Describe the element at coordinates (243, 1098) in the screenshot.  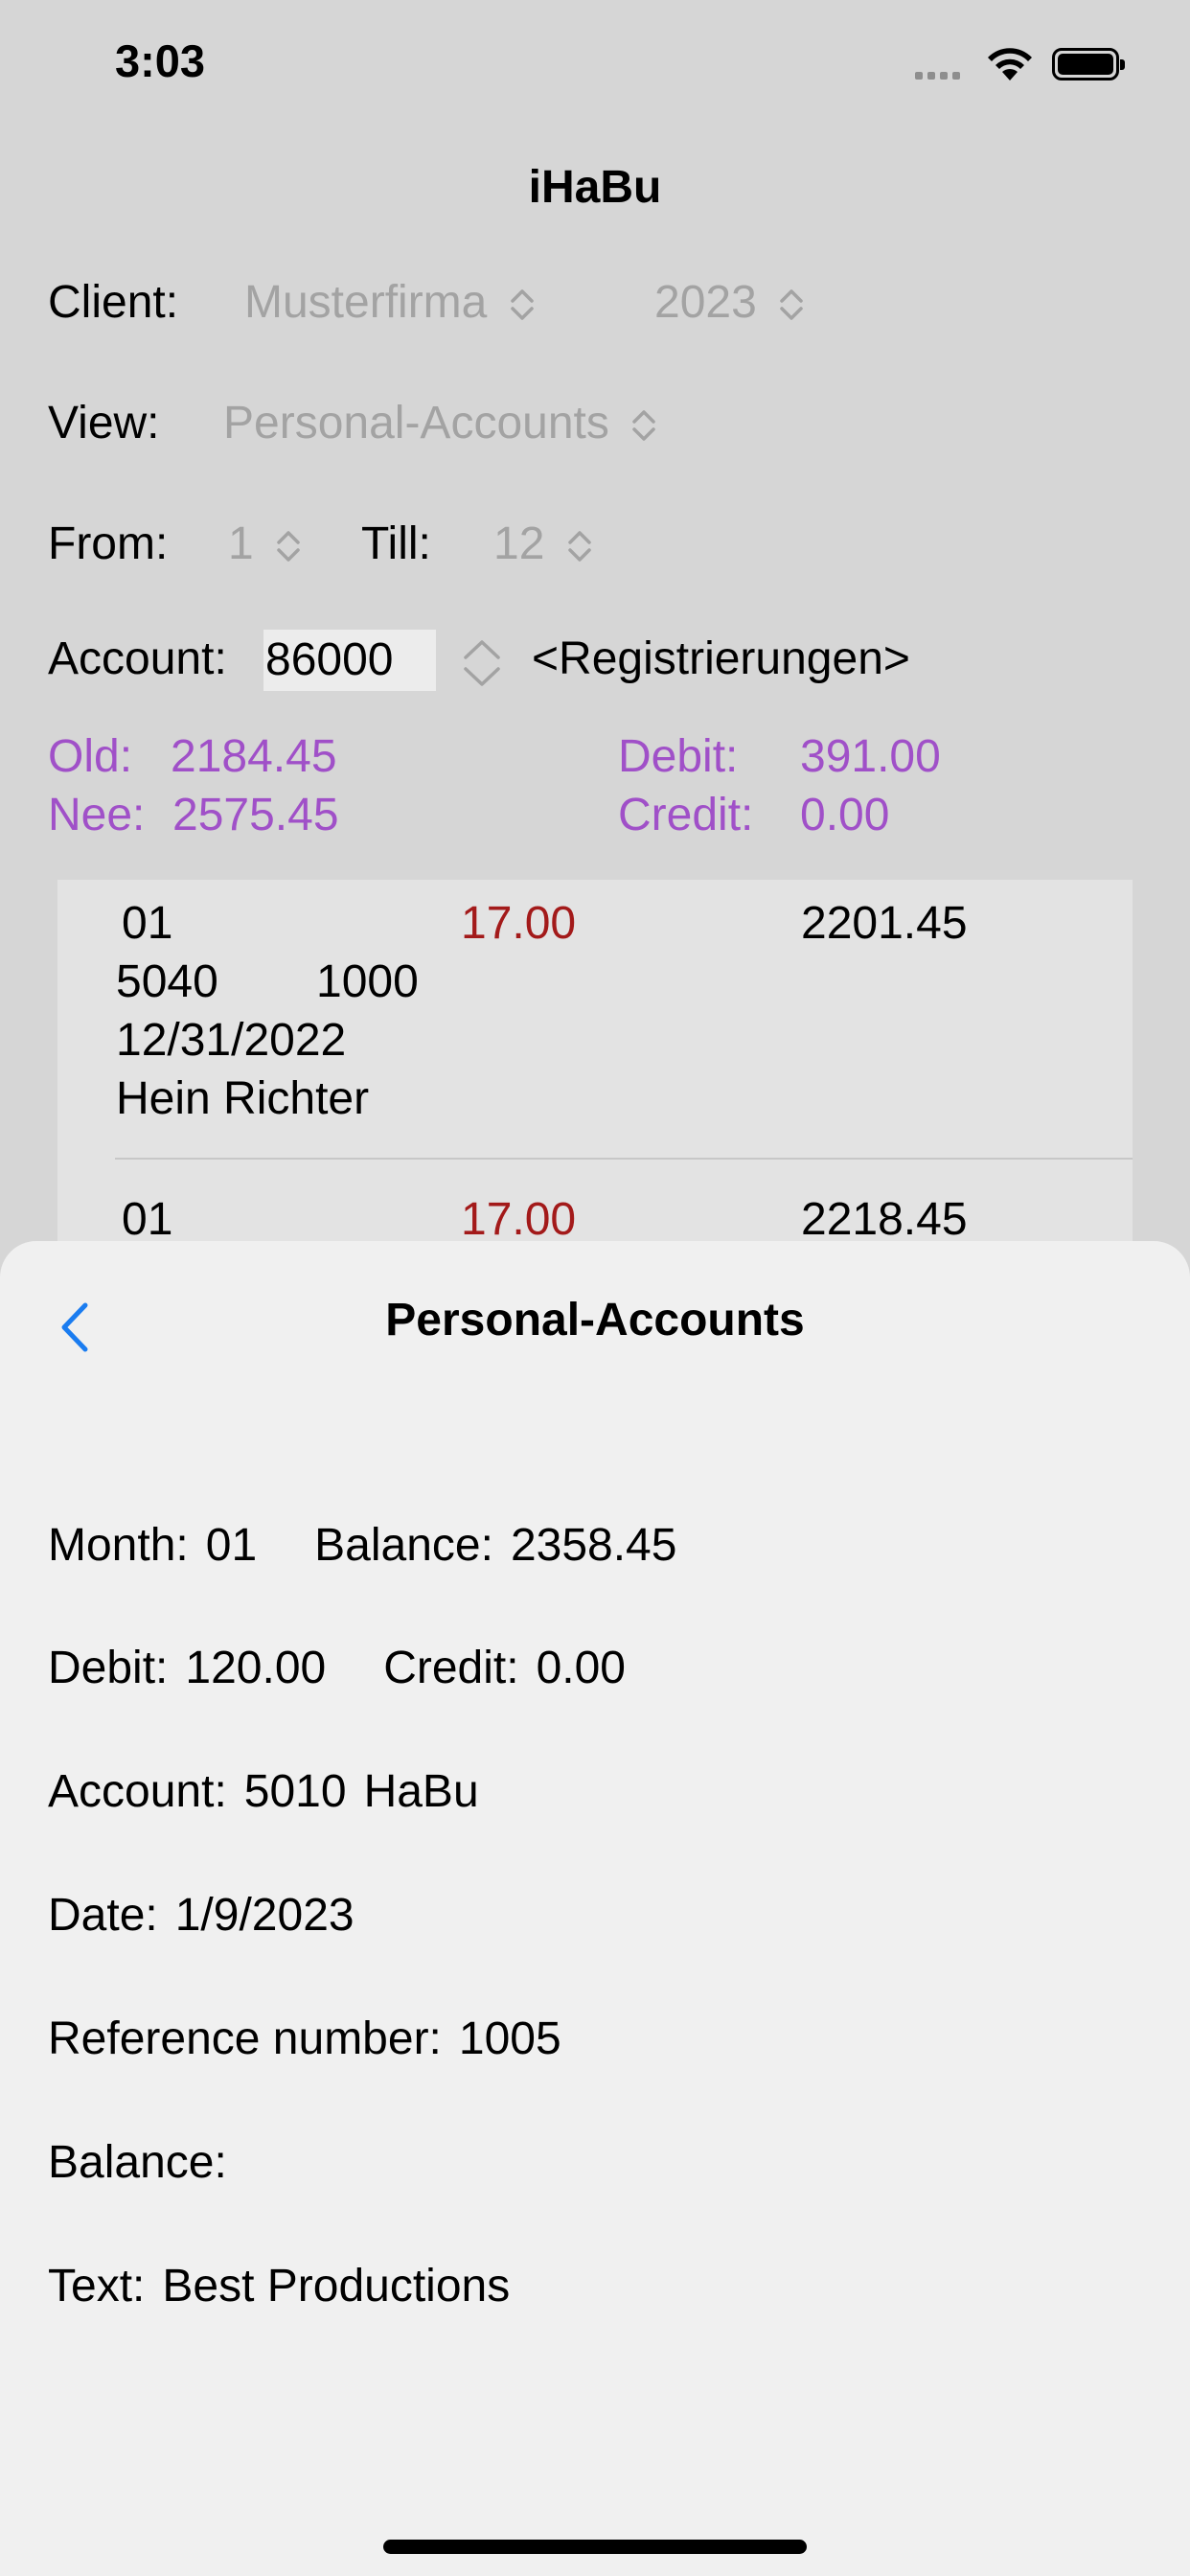
I see `entry-text: Hein Richter` at that location.